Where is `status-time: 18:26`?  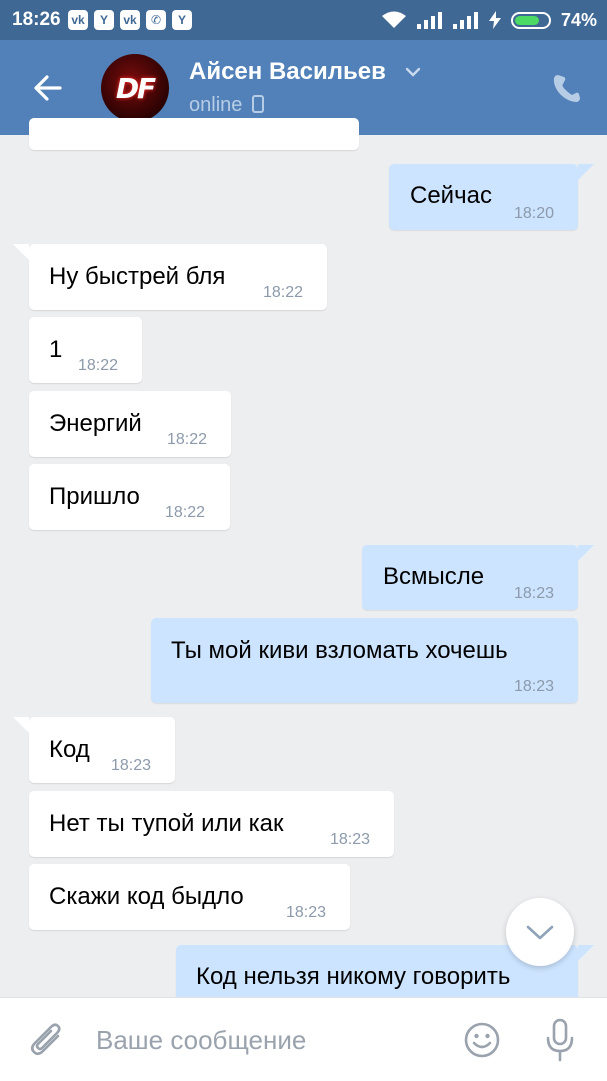
status-time: 18:26 is located at coordinates (36, 19).